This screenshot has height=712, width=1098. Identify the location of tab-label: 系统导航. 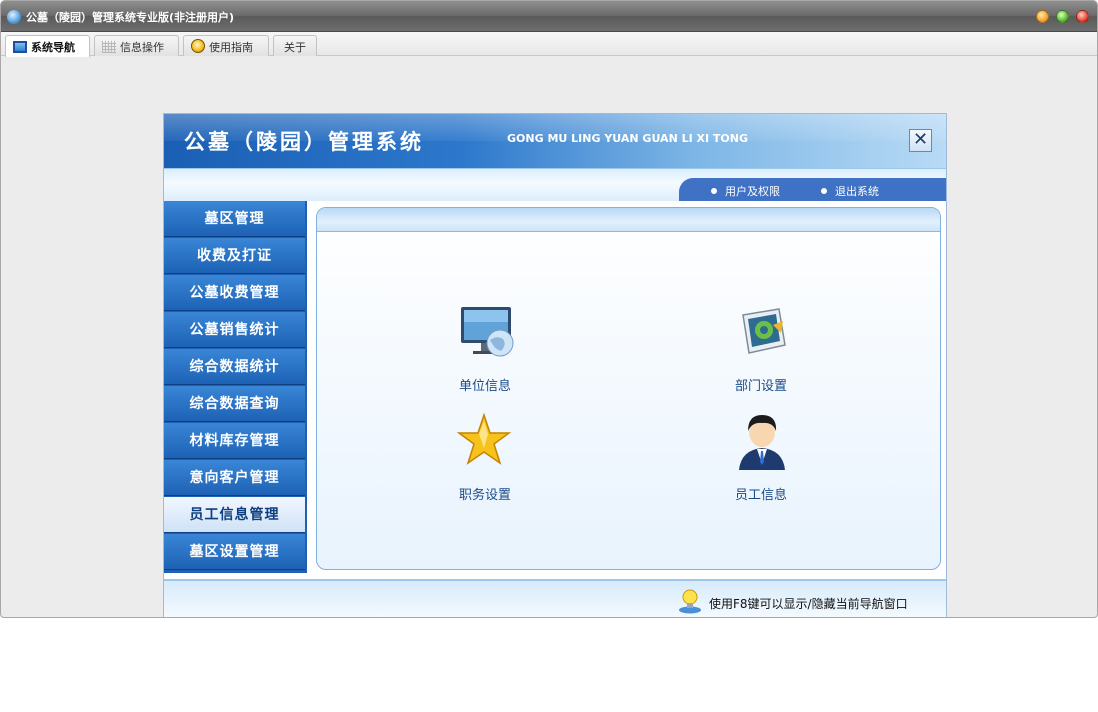
(53, 47).